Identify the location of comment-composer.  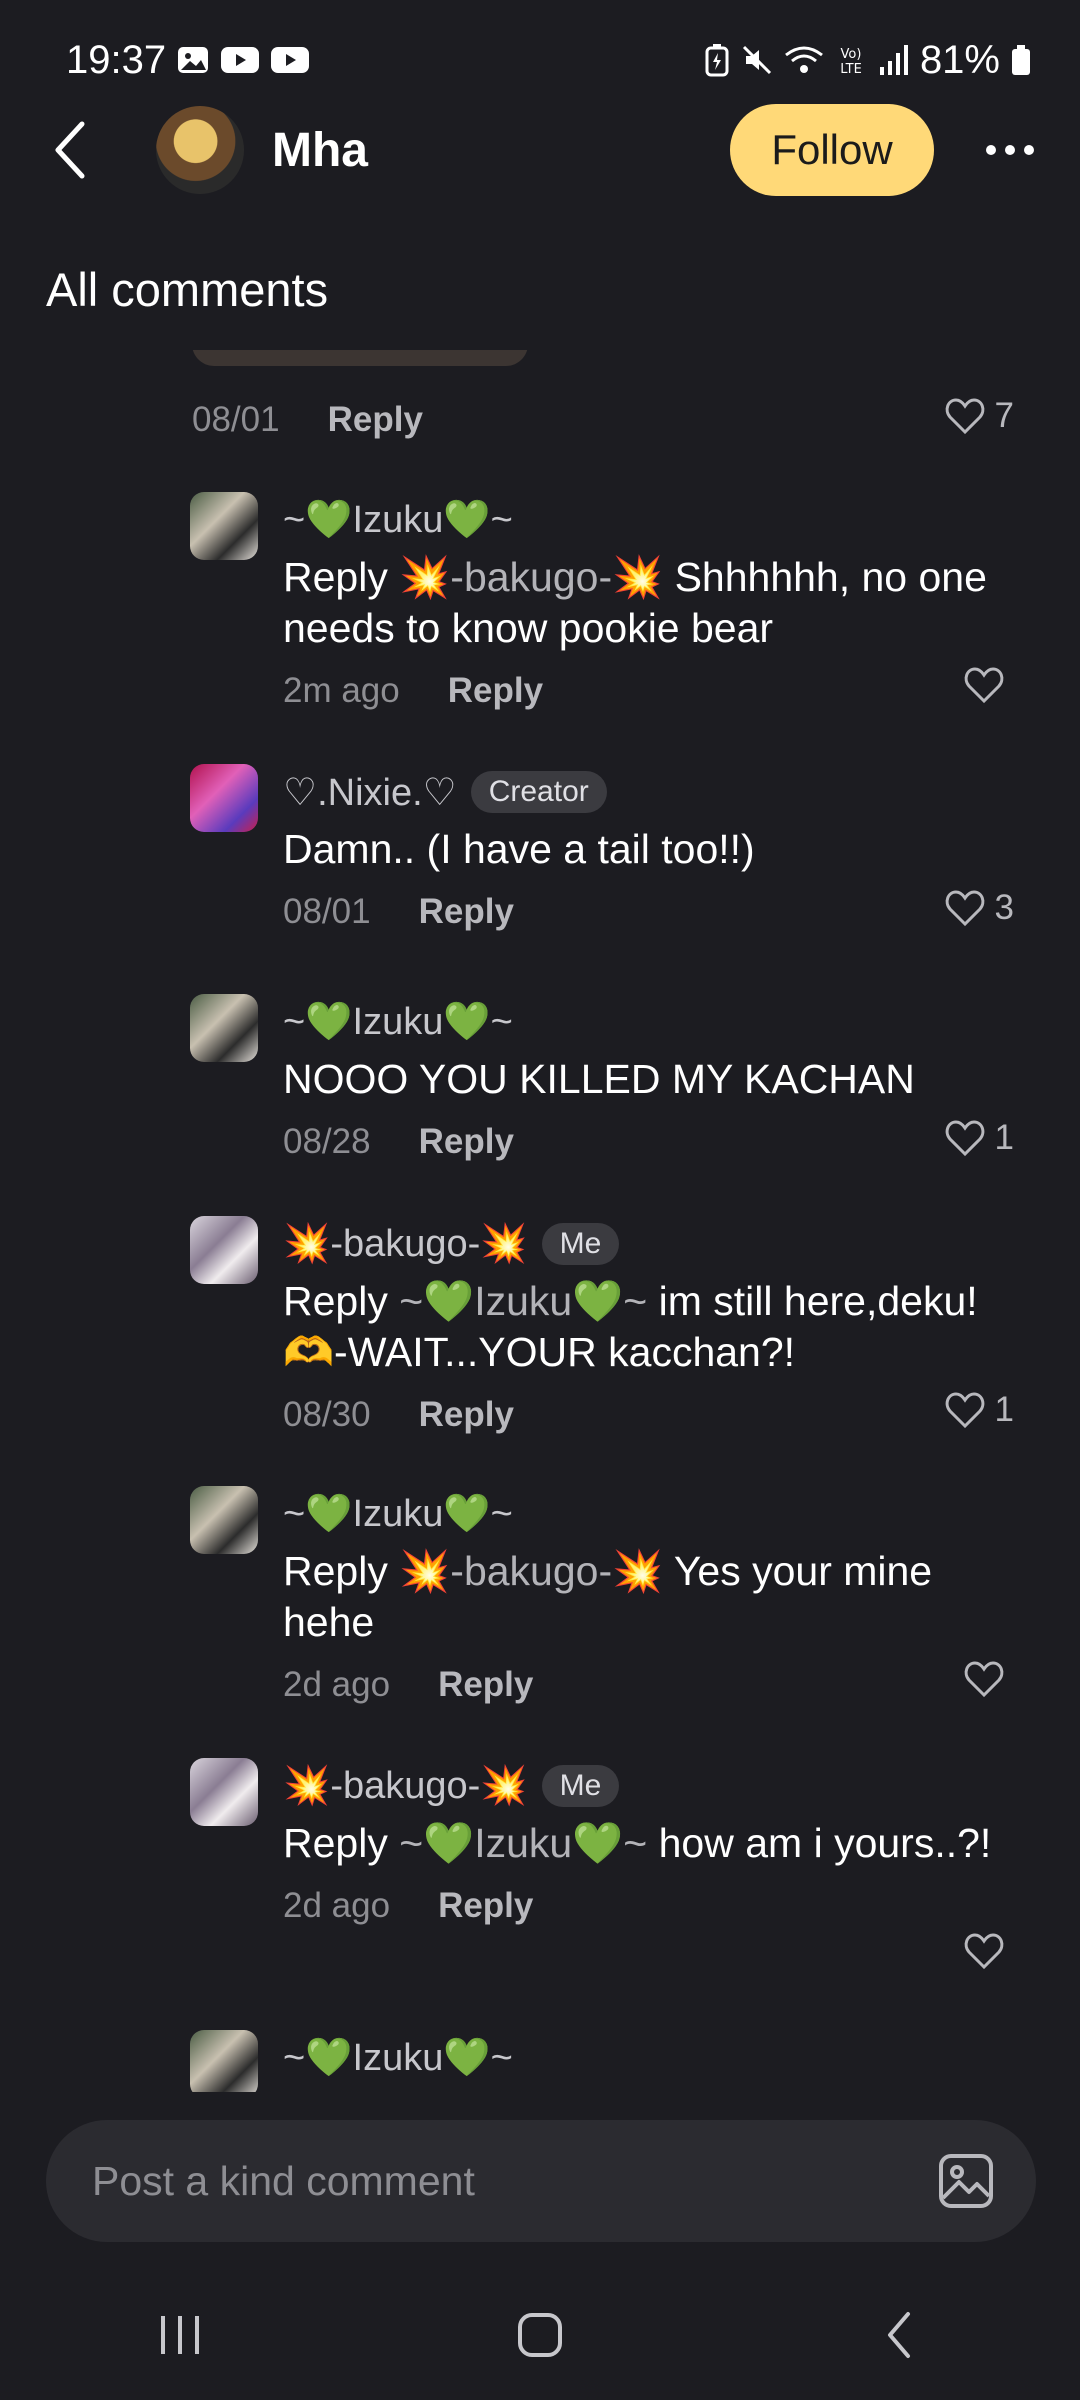
(541, 2181).